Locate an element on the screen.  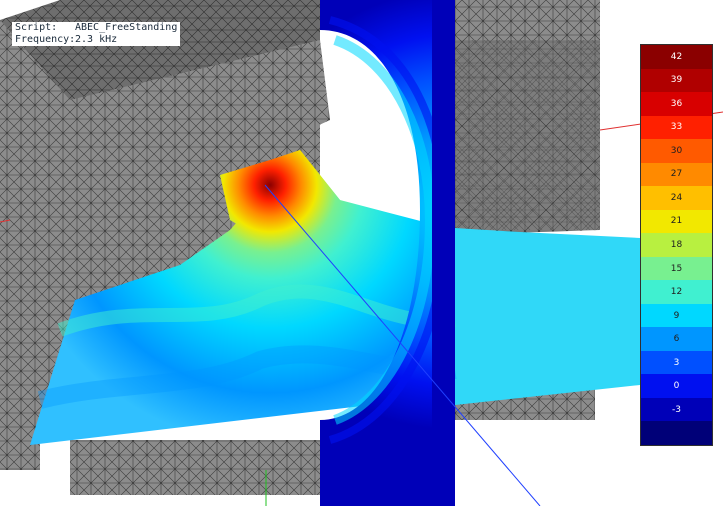
script-value: ABEC_FreeStanding is located at coordinates (126, 27).